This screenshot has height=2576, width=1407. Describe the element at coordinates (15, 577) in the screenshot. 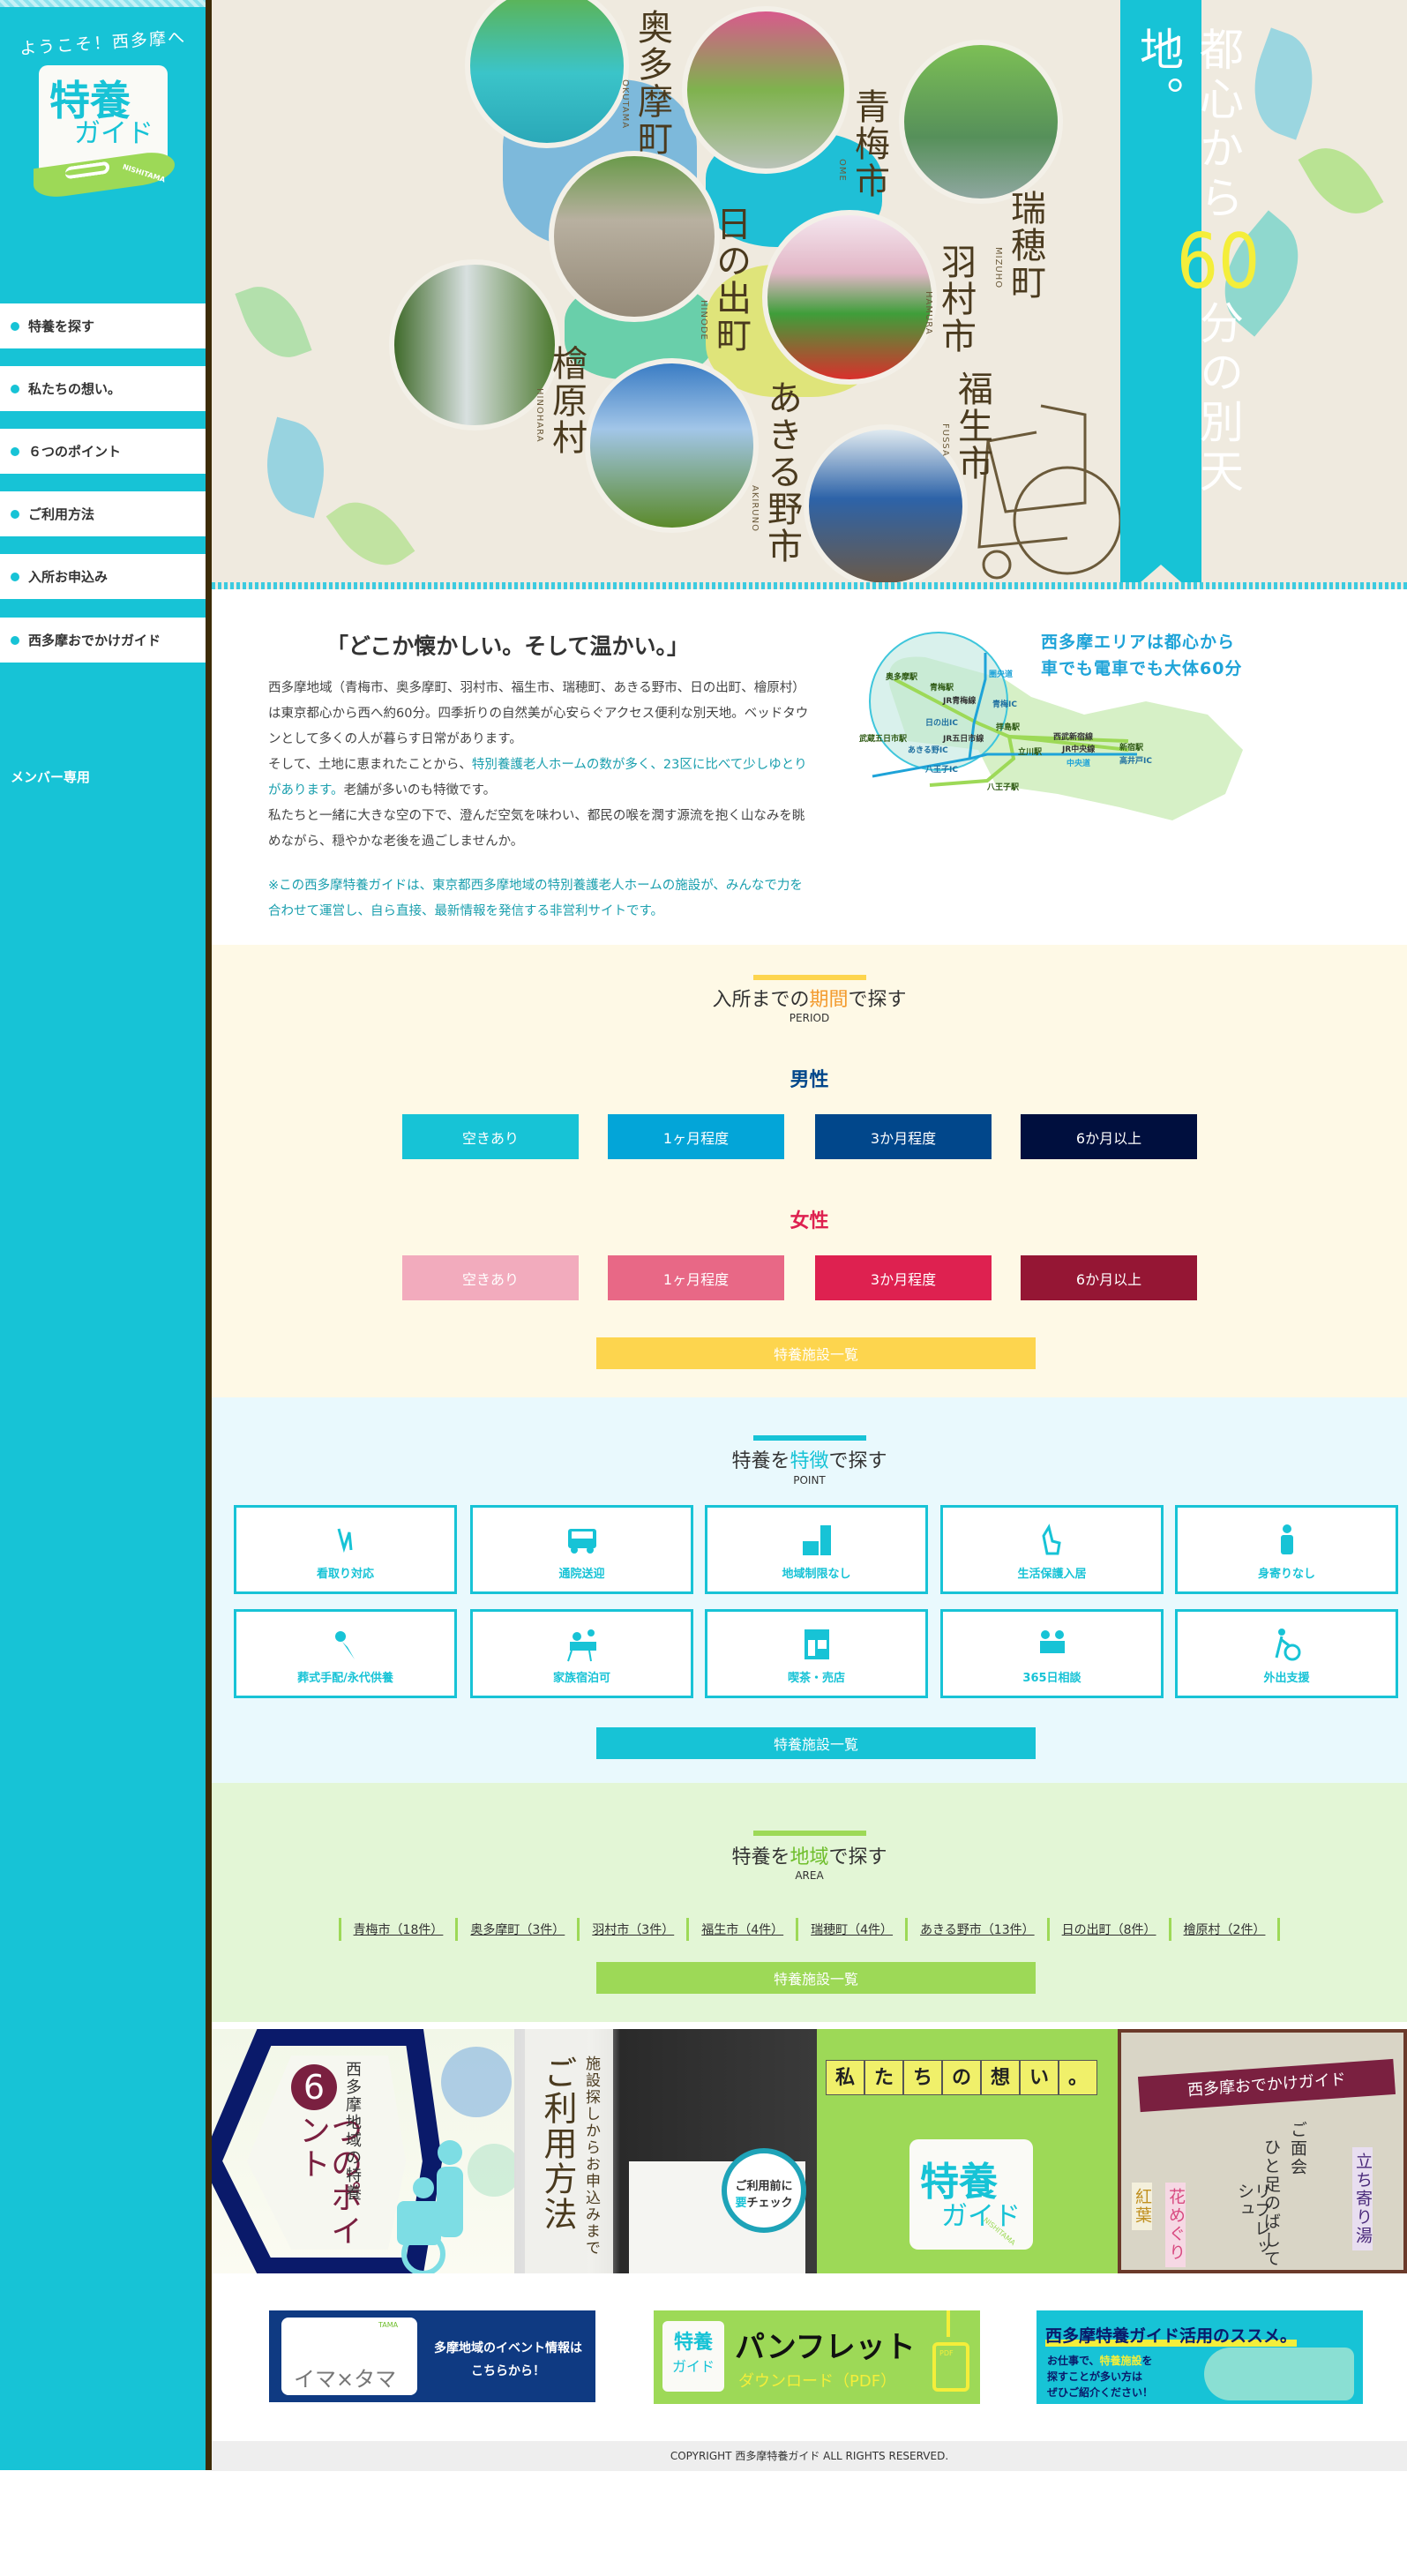

I see `bullet-icon` at that location.